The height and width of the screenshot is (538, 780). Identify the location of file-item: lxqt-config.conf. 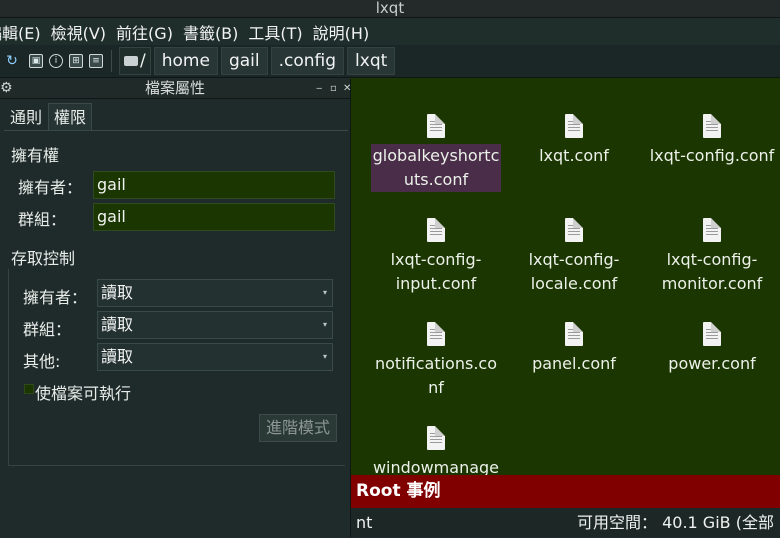
(711, 141).